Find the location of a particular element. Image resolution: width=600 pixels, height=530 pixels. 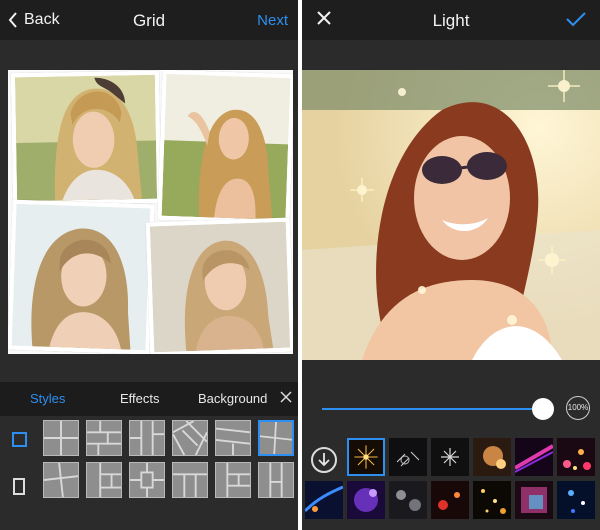

effect-bokeh-pink is located at coordinates (576, 457).